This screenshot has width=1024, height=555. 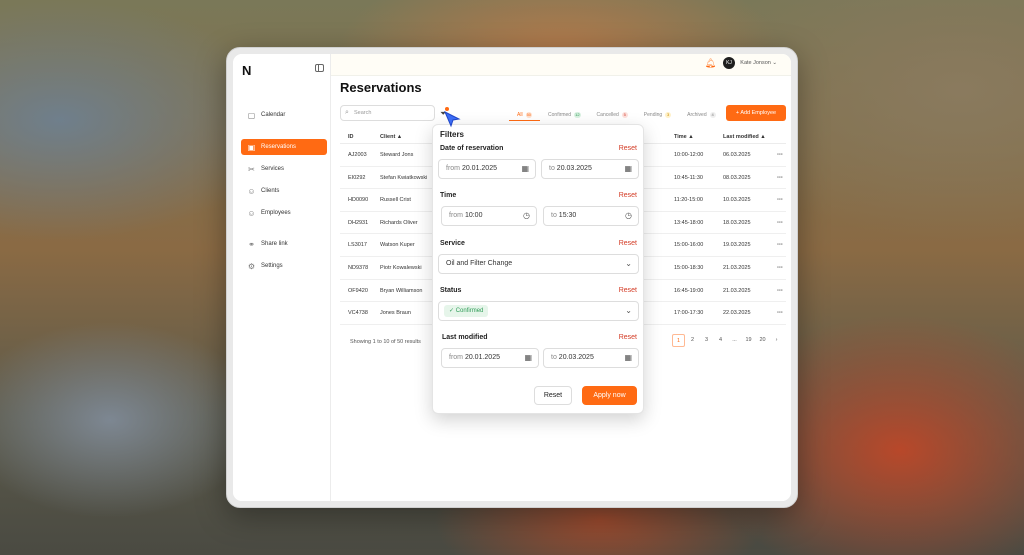 I want to click on date-from-field: from 20.01.2025 ▦, so click(x=487, y=169).